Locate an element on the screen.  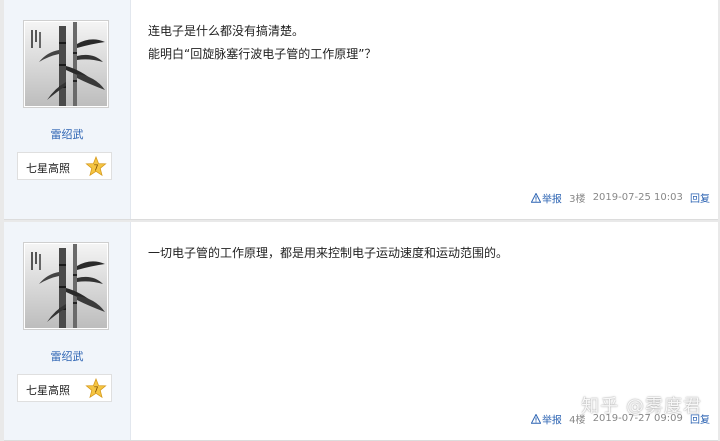
post-content: 一切电子管的工作原理，都是用来控制电子运动速度和运动范围的。 is located at coordinates (428, 253).